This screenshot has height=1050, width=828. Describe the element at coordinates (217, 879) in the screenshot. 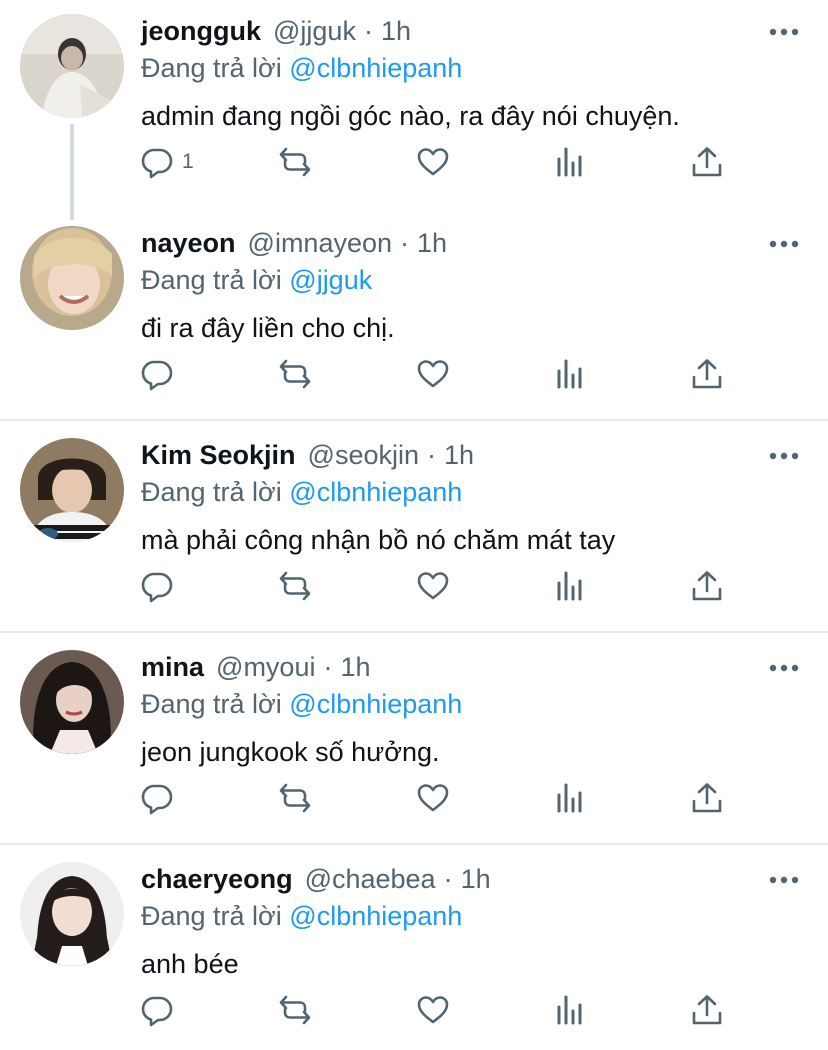

I see `display-name: chaeryeong` at that location.